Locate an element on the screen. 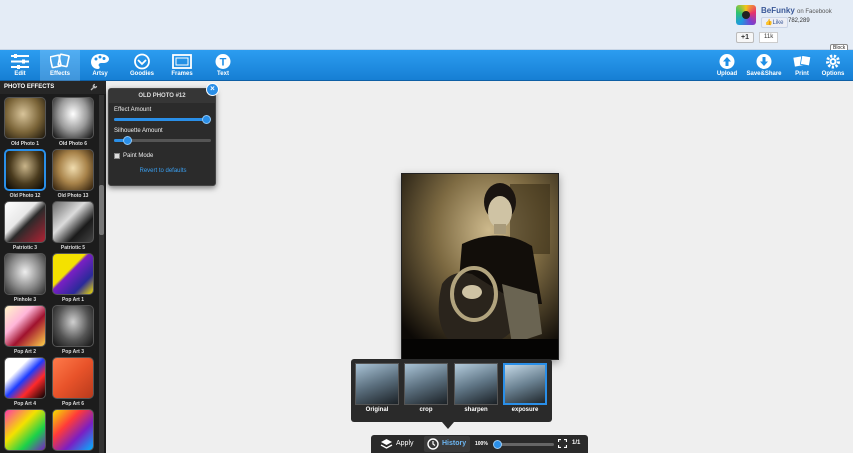 This screenshot has height=453, width=853. toolbar-save-share: Save&Share is located at coordinates (764, 65).